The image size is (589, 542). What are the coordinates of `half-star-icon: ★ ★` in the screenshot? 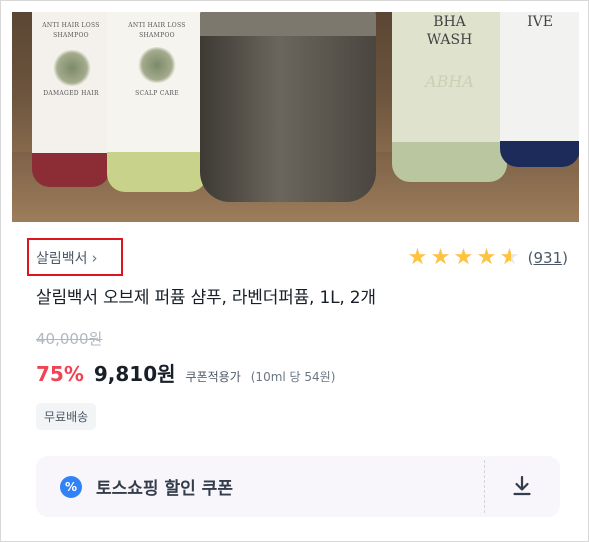 It's located at (509, 257).